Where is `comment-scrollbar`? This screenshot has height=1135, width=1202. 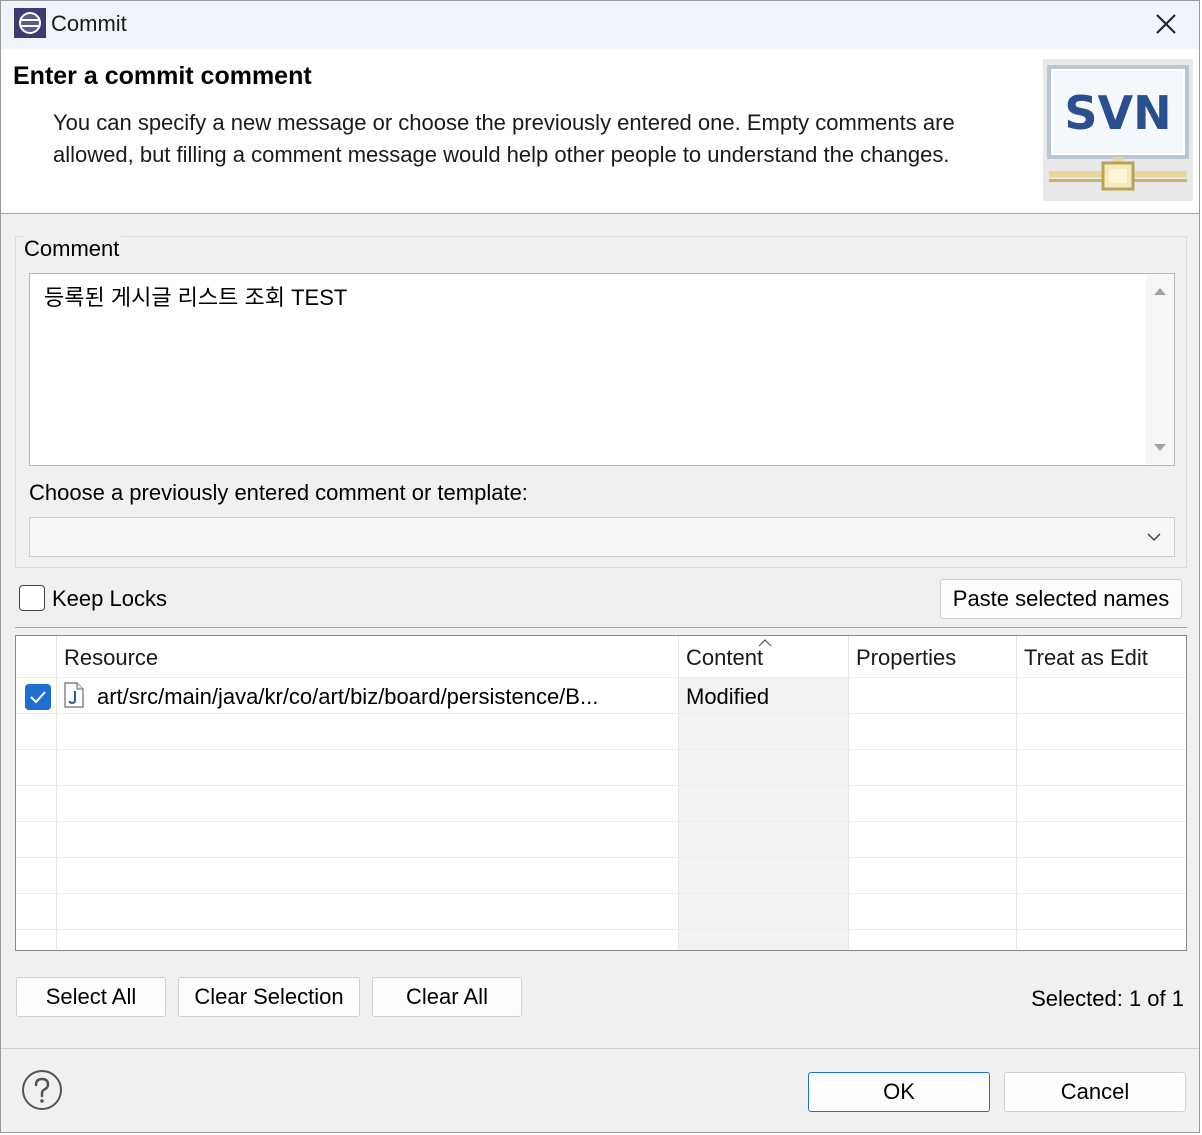 comment-scrollbar is located at coordinates (1160, 369).